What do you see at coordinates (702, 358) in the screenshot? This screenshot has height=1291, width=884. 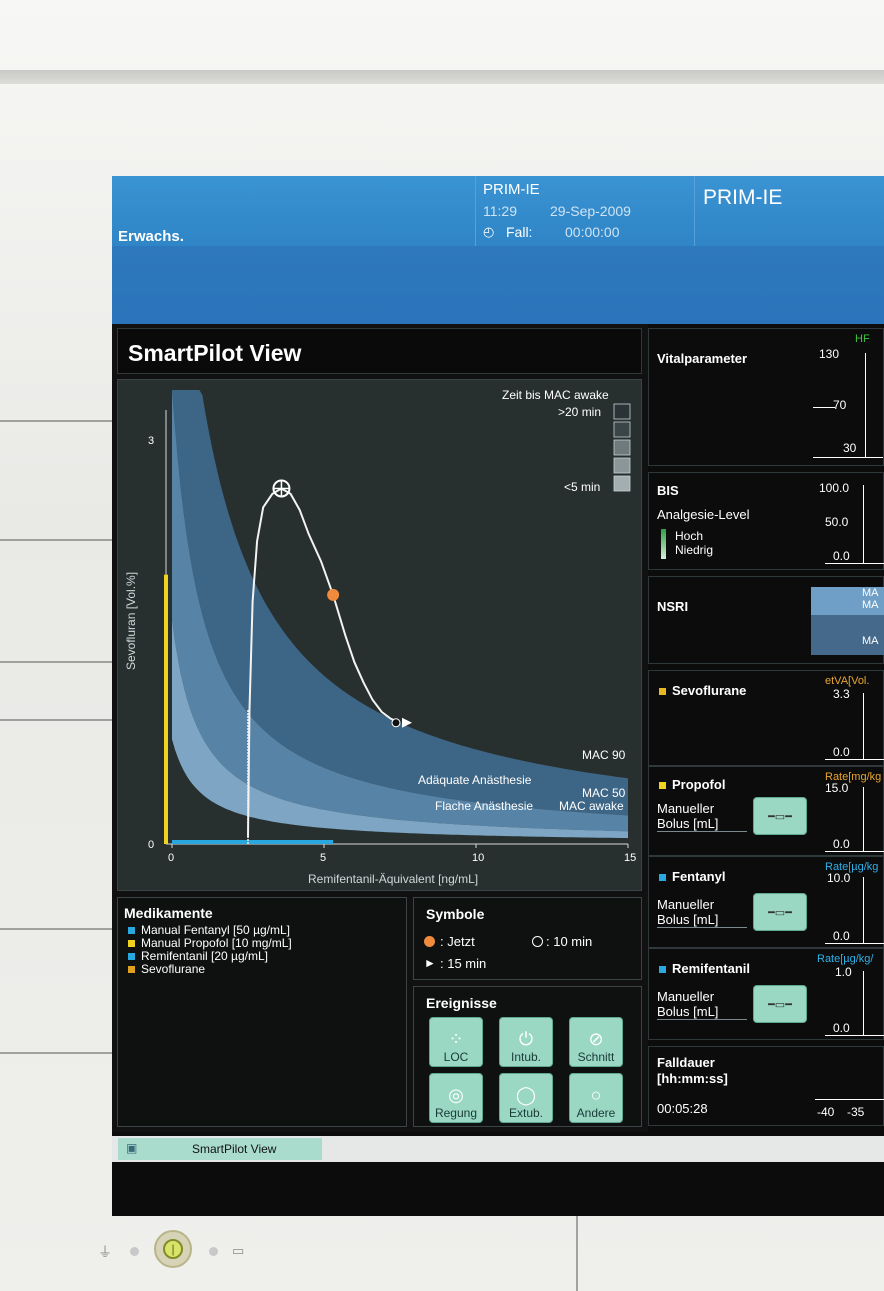 I see `vitalparameter-title: Vitalparameter` at bounding box center [702, 358].